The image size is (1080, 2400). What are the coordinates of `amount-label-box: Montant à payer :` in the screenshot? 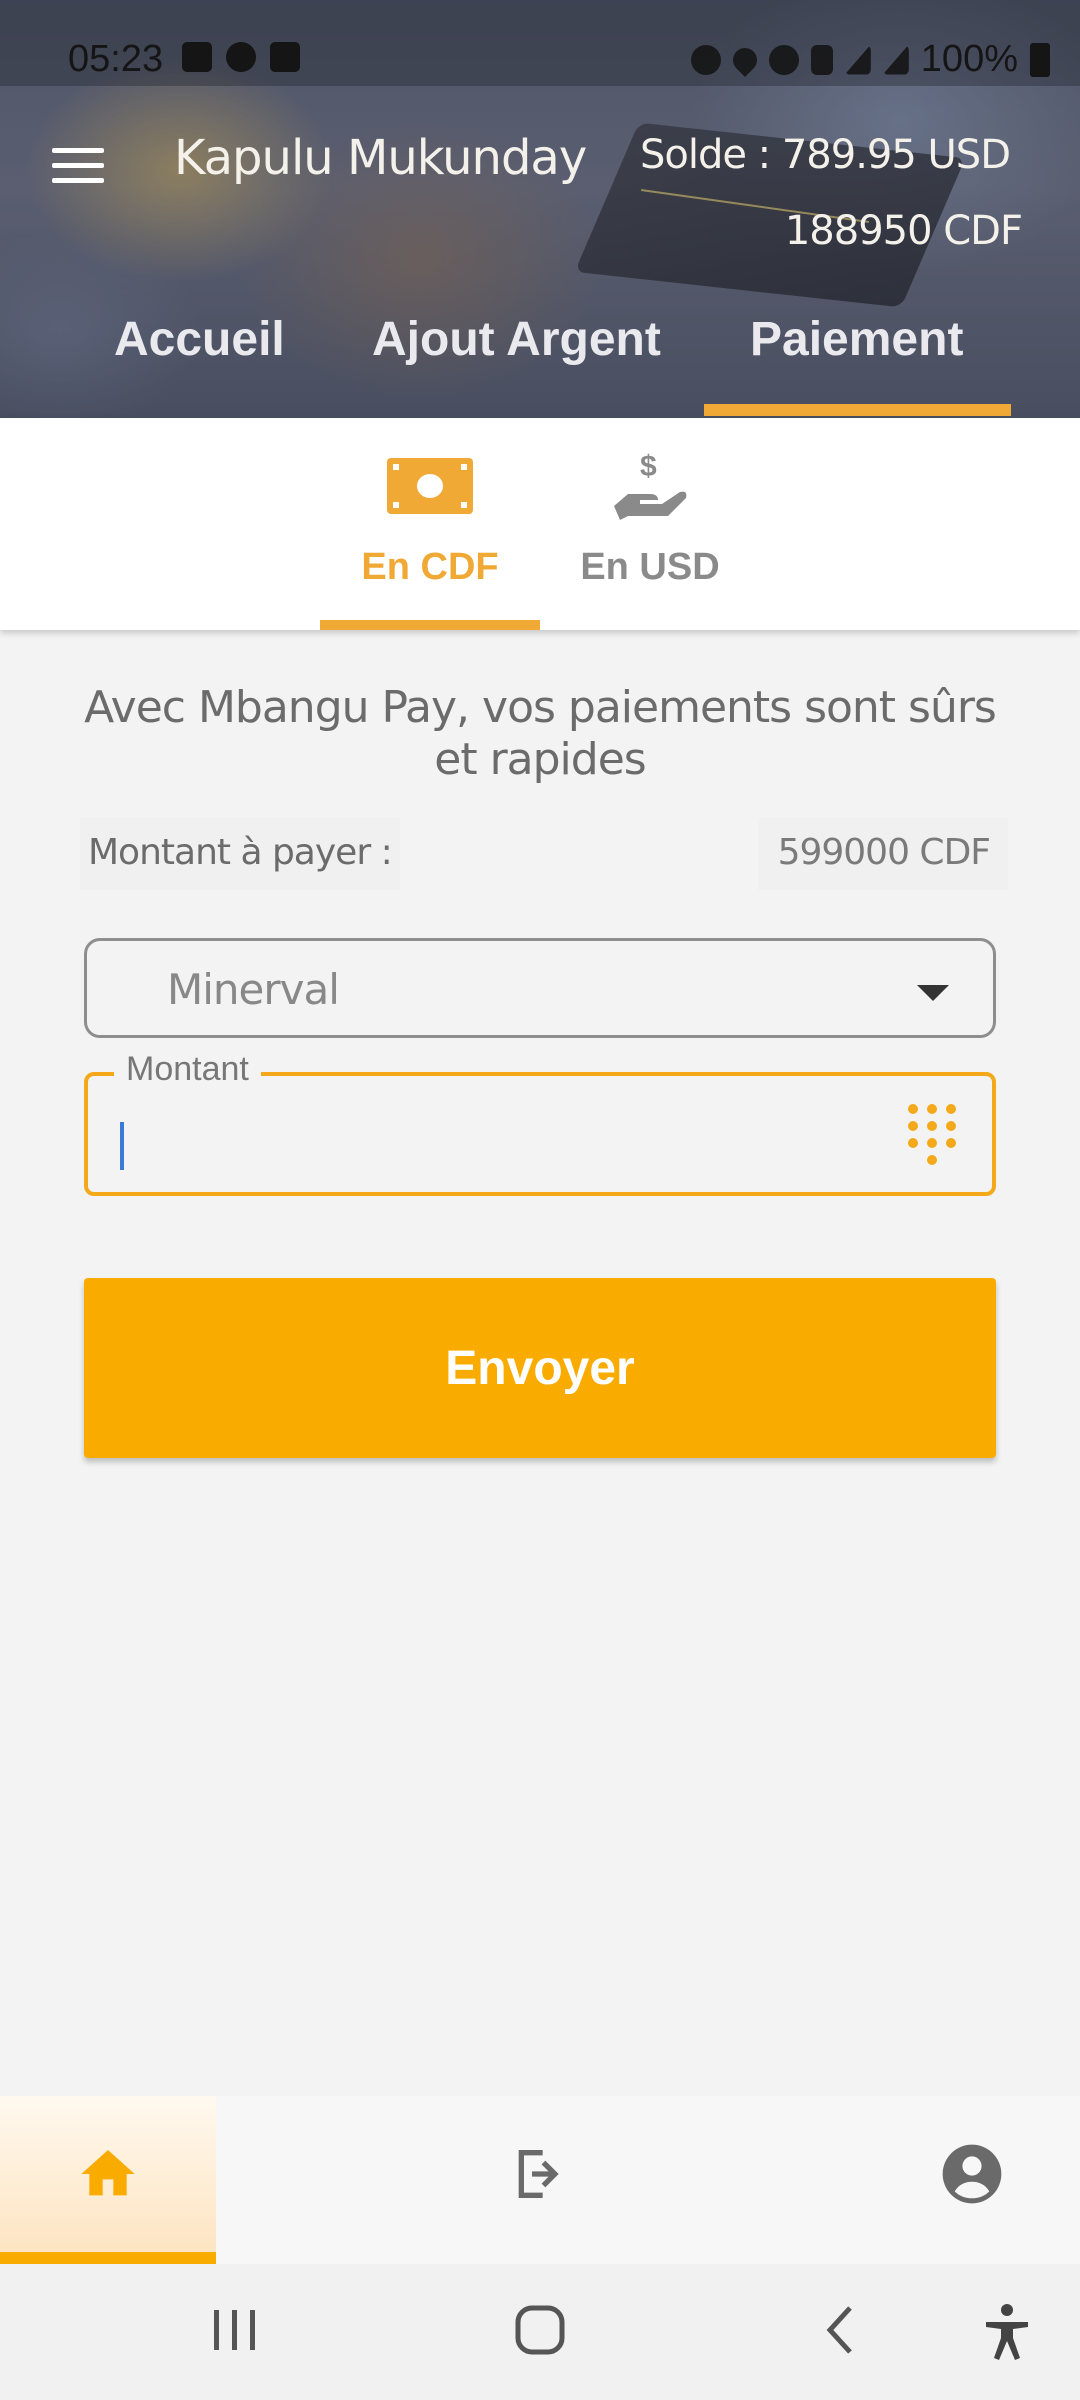 It's located at (240, 854).